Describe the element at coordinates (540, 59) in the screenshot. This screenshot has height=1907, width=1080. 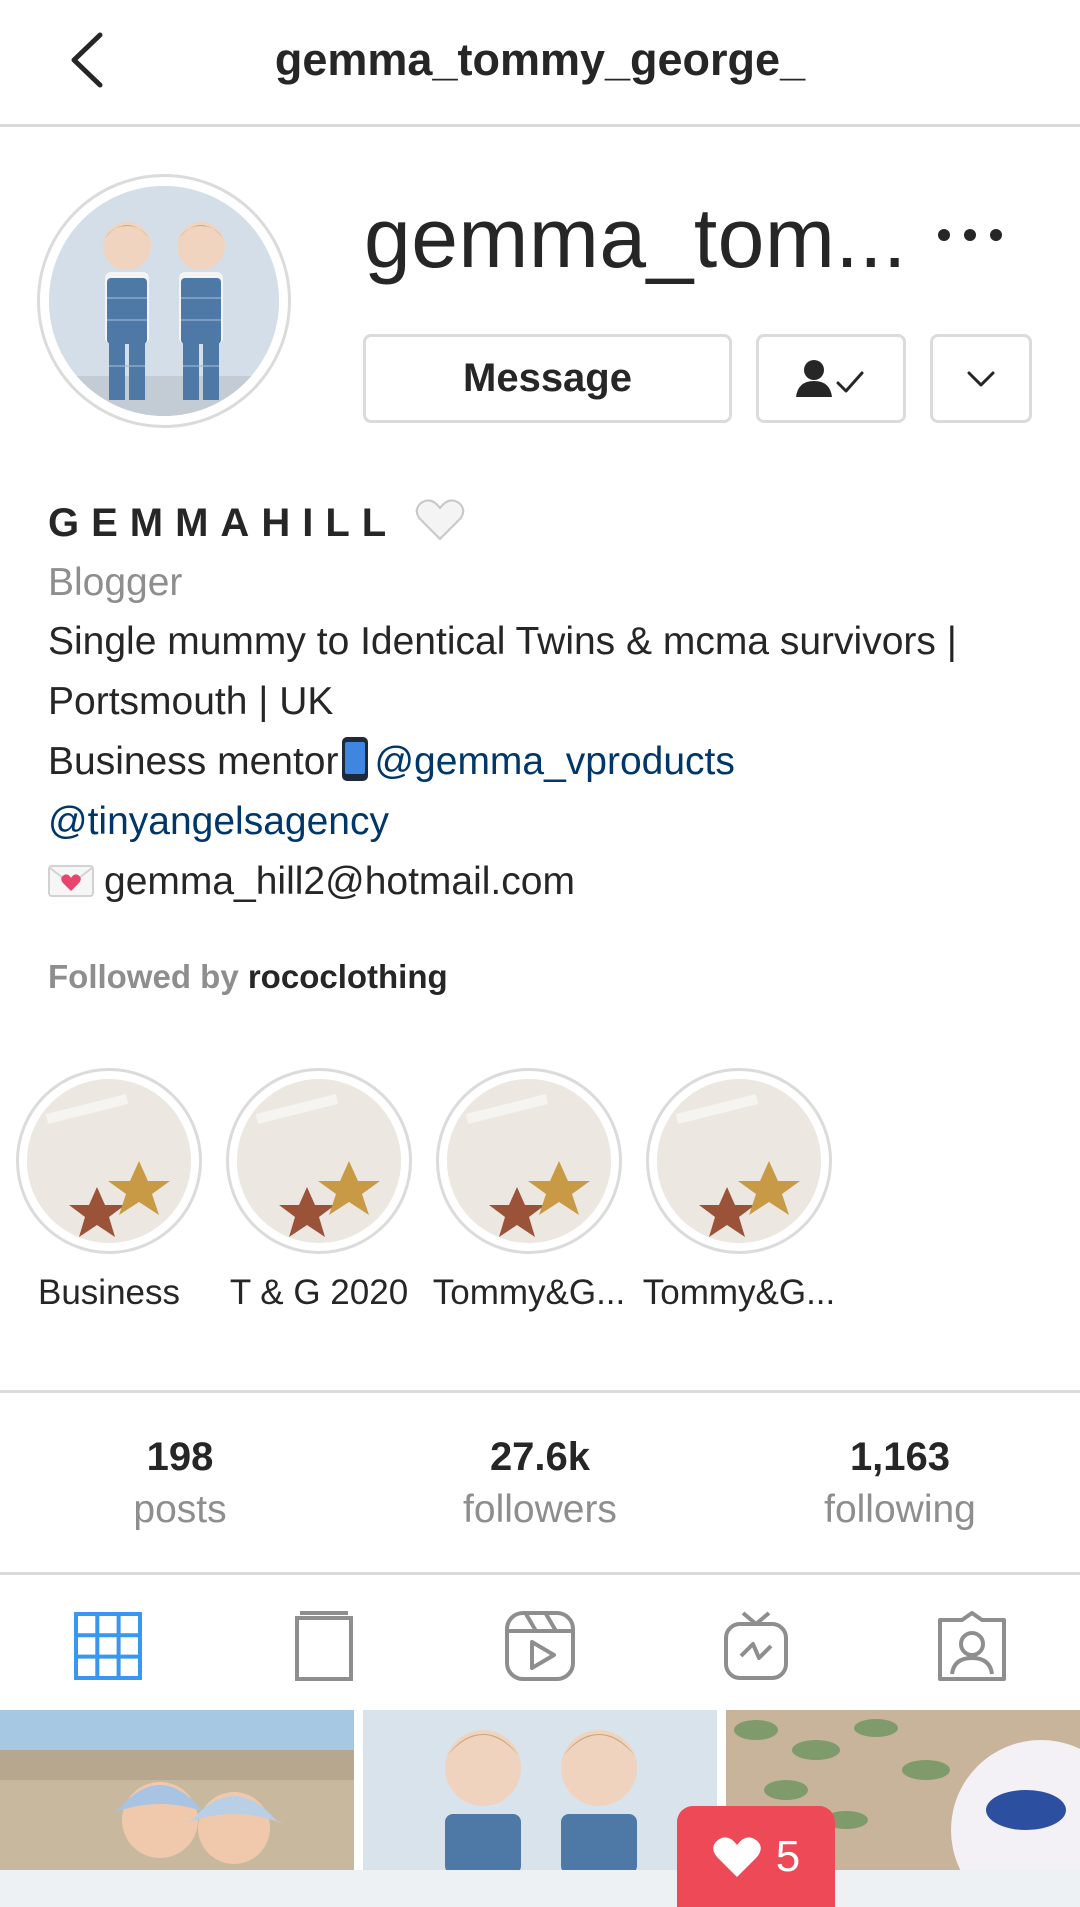
I see `header-username: gemma_tommy_george_` at that location.